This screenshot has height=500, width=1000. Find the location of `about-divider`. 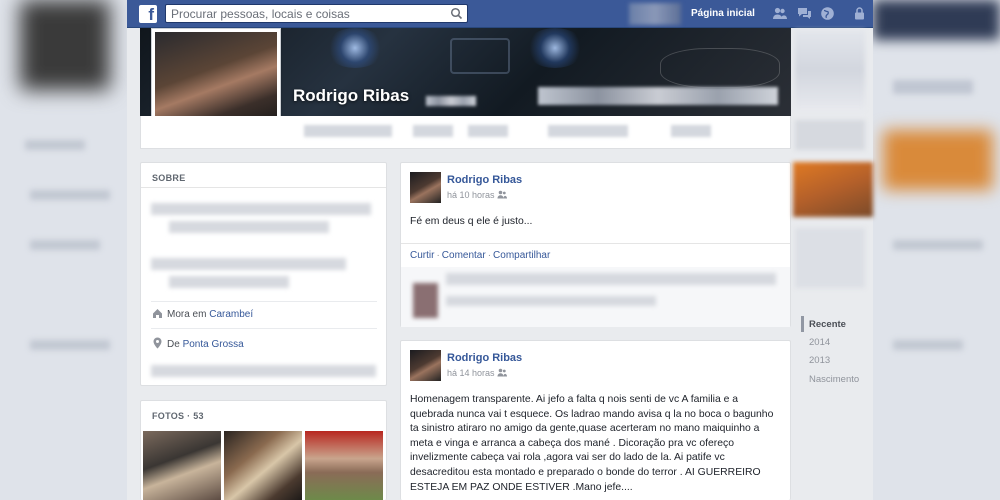

about-divider is located at coordinates (263, 187).